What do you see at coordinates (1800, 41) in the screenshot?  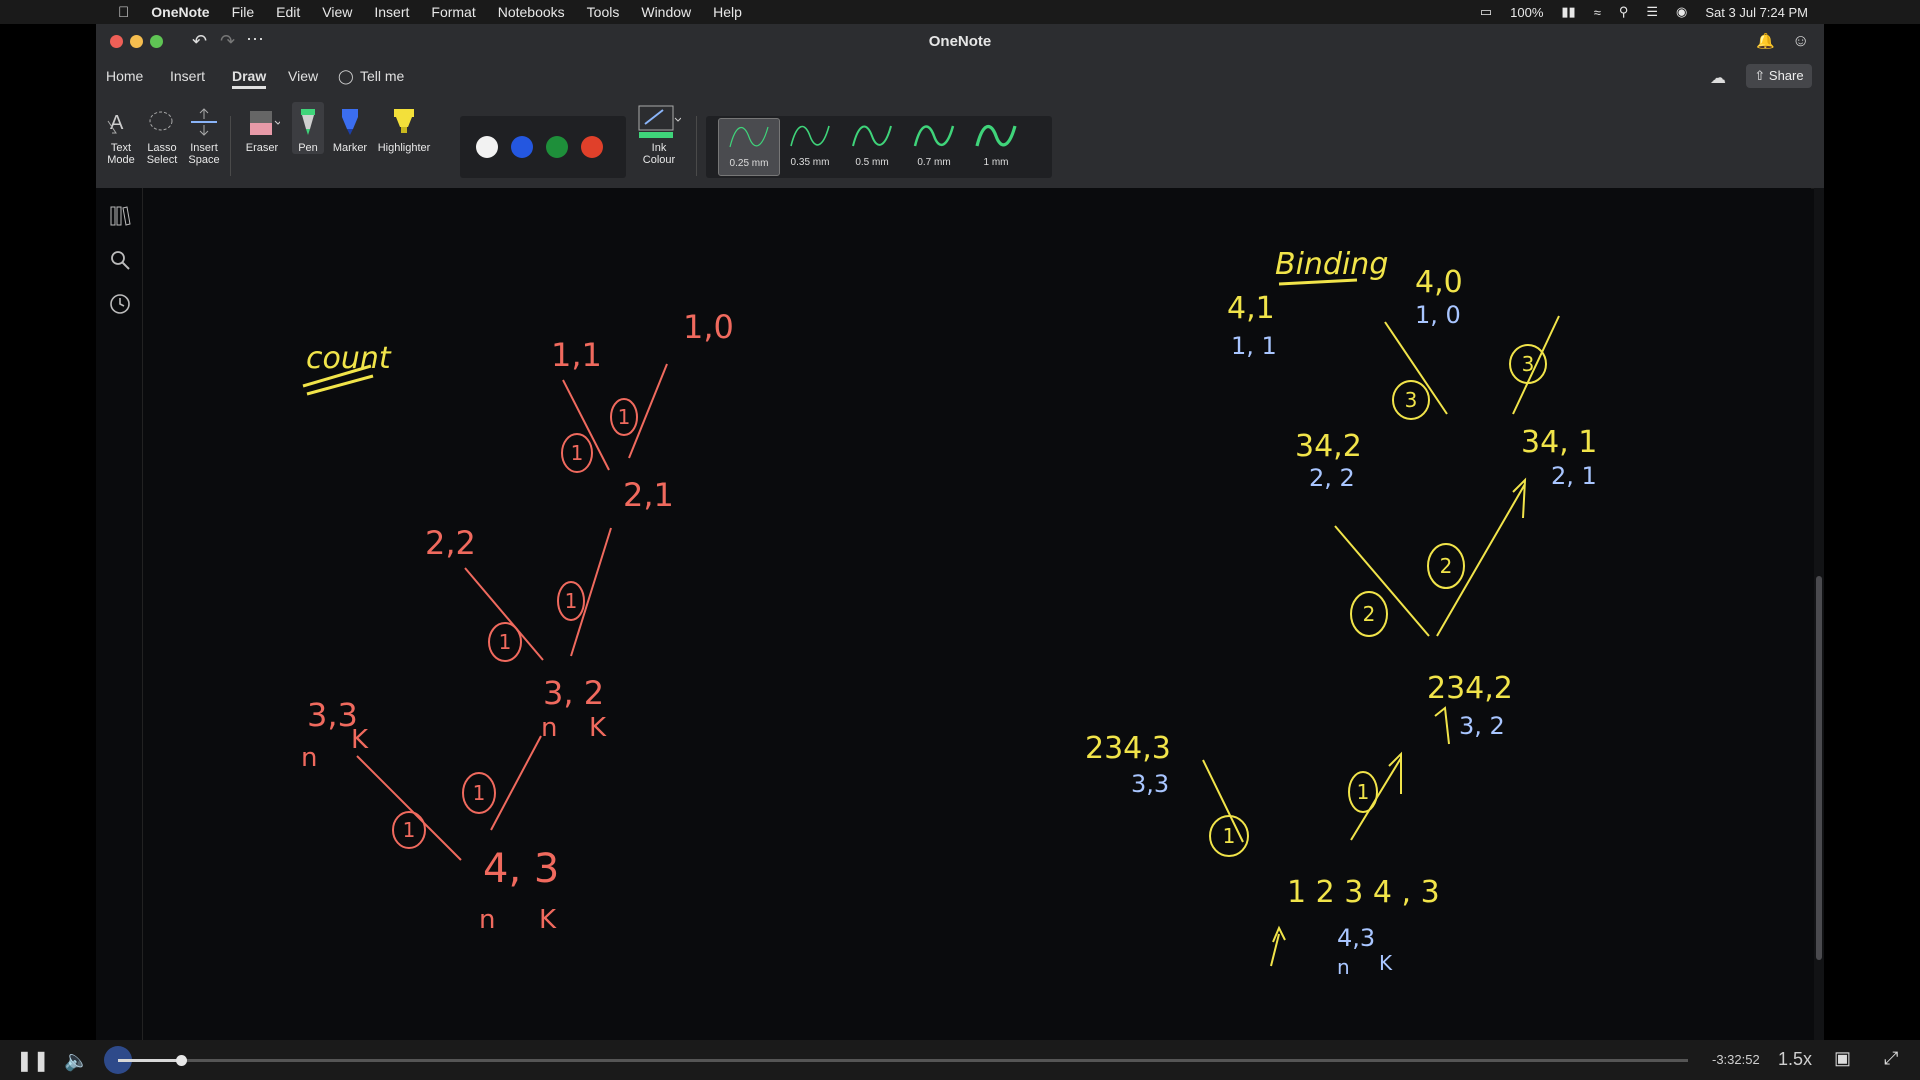 I see `feedback-smiley-icon: ☺` at bounding box center [1800, 41].